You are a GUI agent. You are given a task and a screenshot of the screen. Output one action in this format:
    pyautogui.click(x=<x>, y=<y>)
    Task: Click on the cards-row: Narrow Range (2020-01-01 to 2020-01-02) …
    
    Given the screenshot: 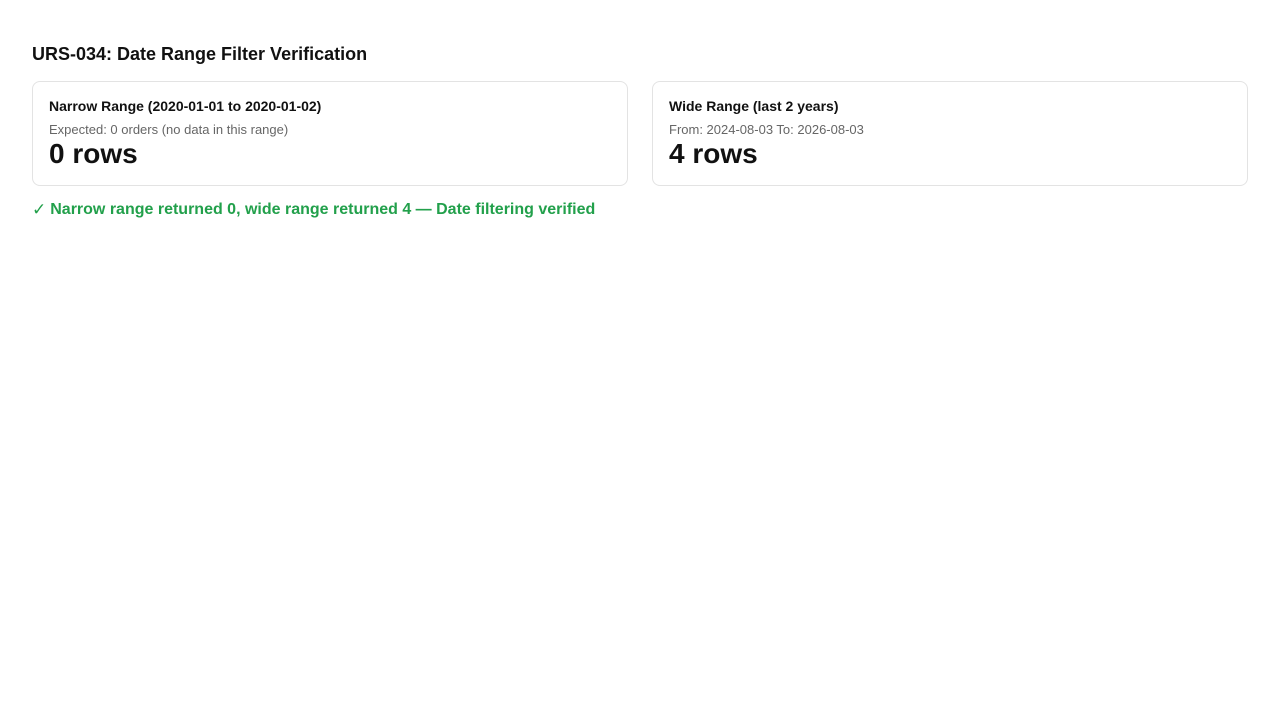 What is the action you would take?
    pyautogui.click(x=640, y=133)
    